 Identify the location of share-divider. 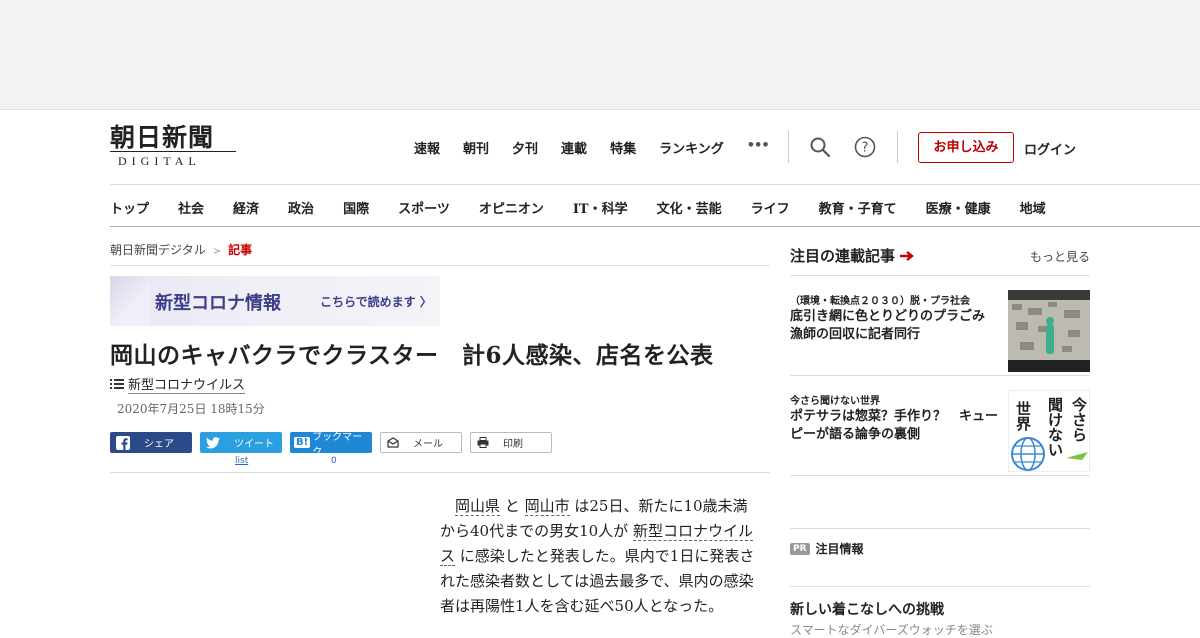
(440, 472).